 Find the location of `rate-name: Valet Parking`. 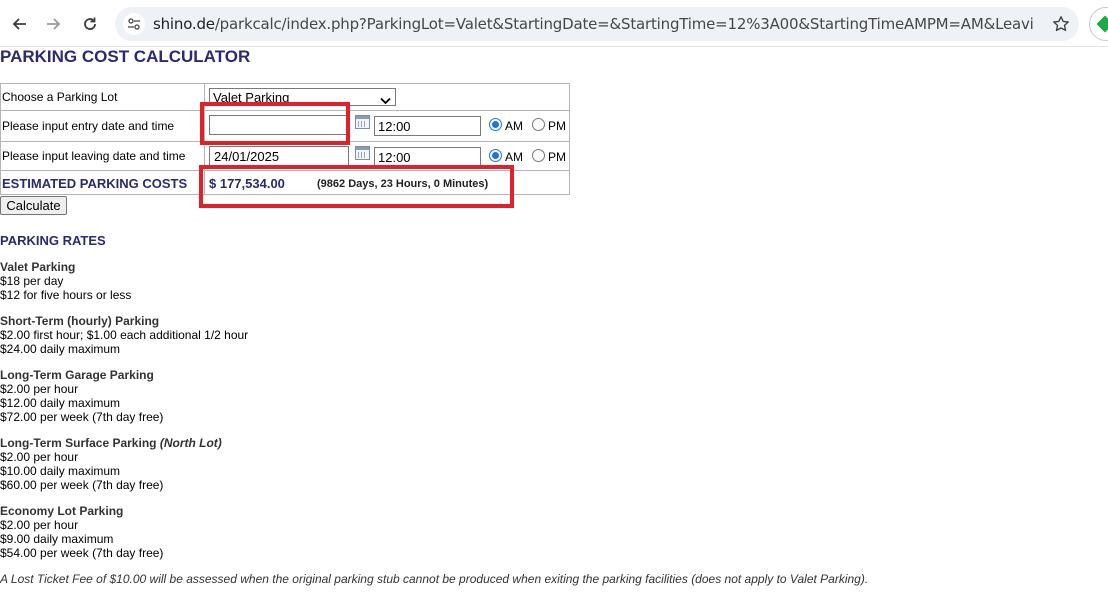

rate-name: Valet Parking is located at coordinates (38, 267).